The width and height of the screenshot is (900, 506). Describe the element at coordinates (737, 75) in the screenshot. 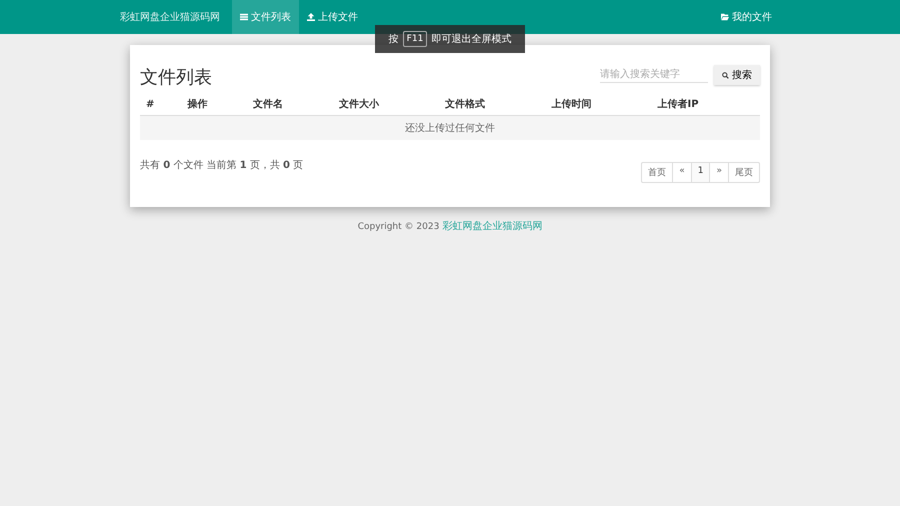

I see `search-button: 搜索` at that location.